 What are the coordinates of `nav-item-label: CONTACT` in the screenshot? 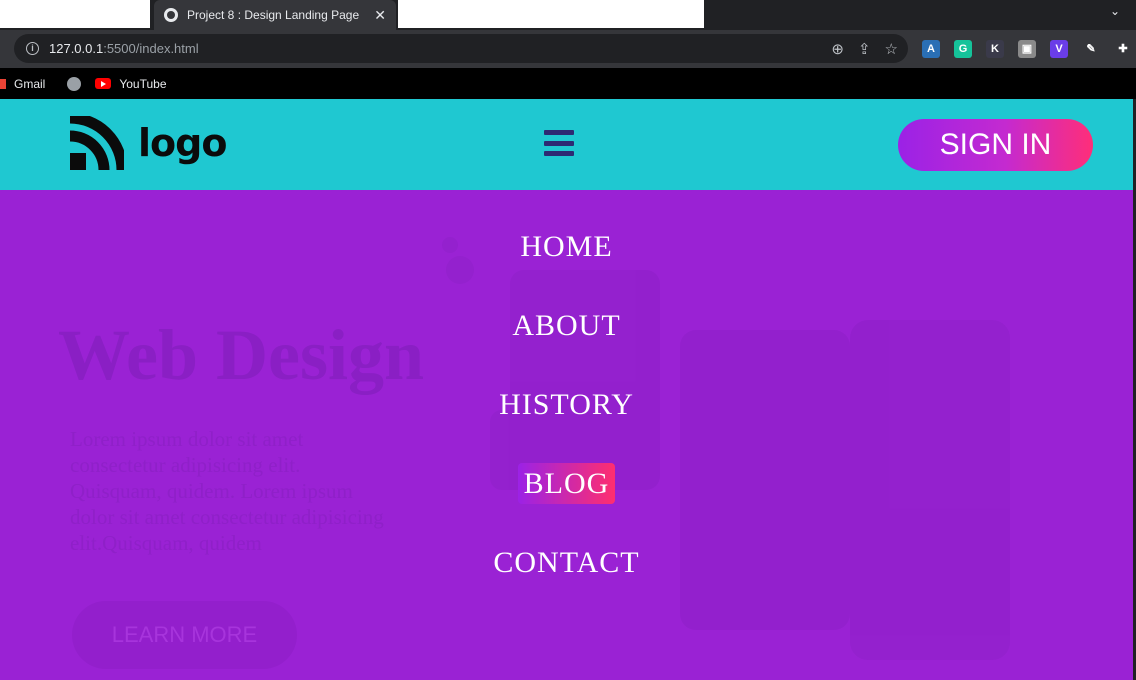 It's located at (566, 562).